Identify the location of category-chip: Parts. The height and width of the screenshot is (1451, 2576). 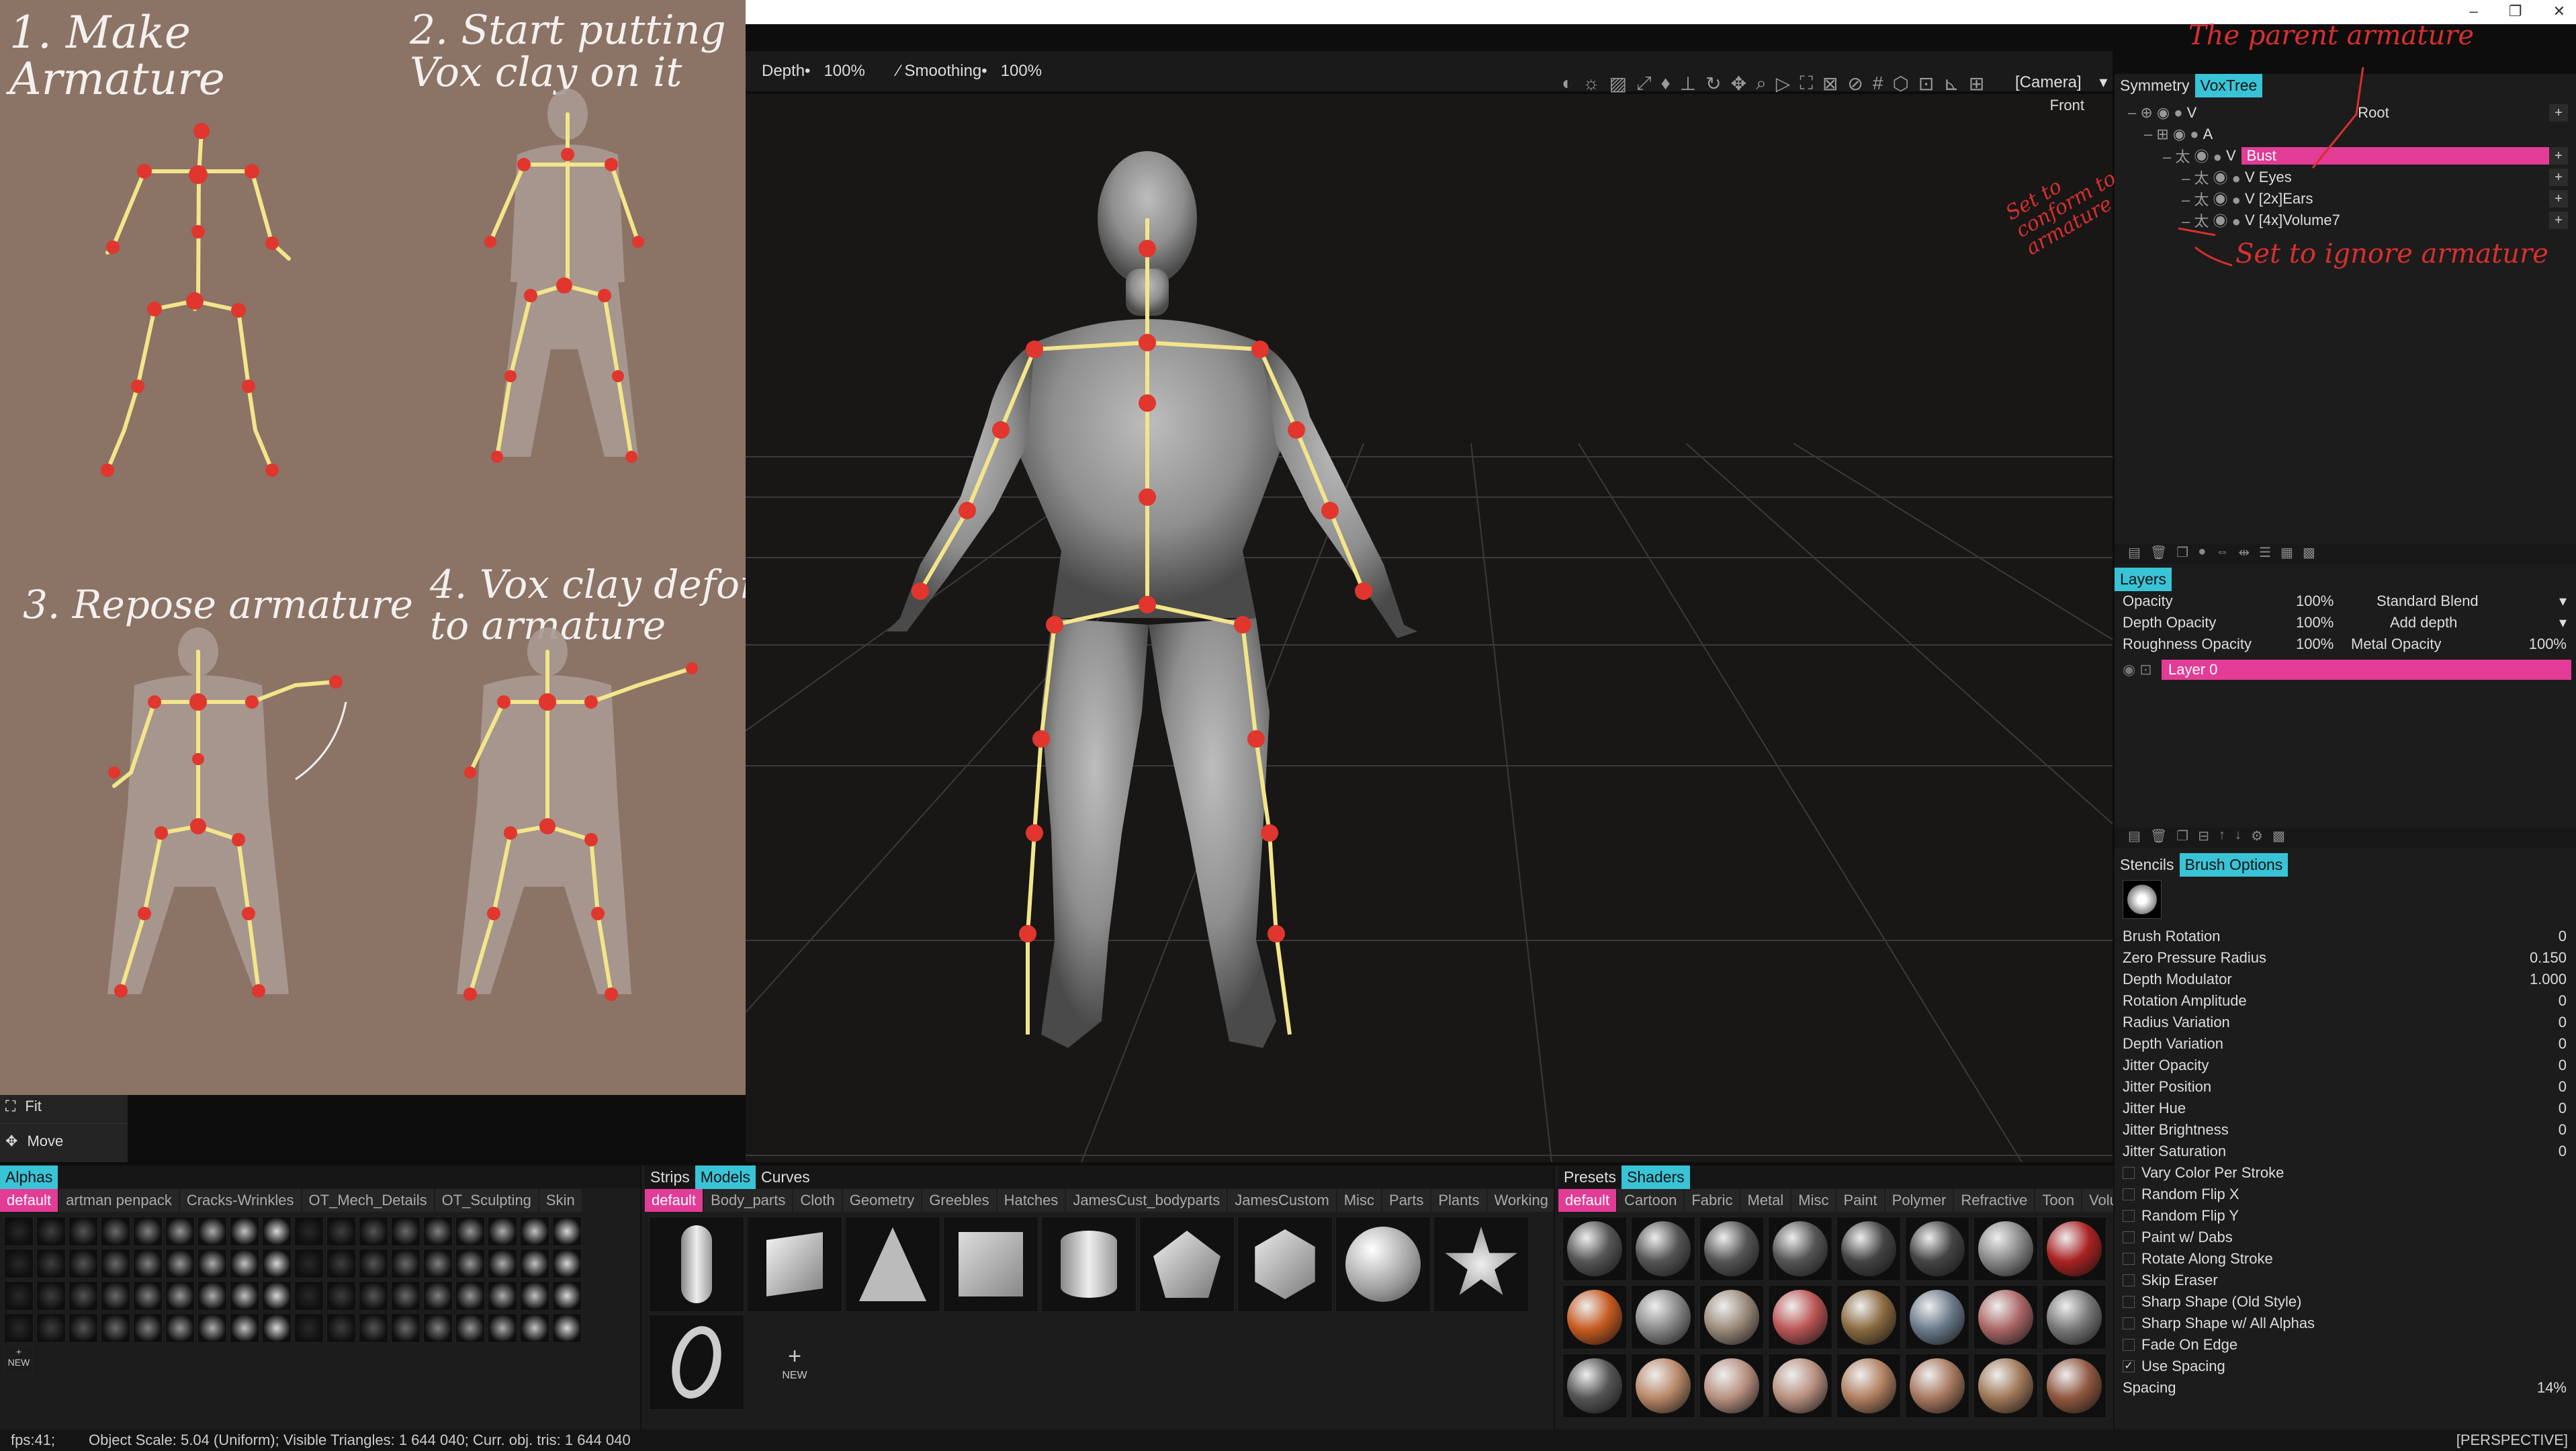
(1407, 1200).